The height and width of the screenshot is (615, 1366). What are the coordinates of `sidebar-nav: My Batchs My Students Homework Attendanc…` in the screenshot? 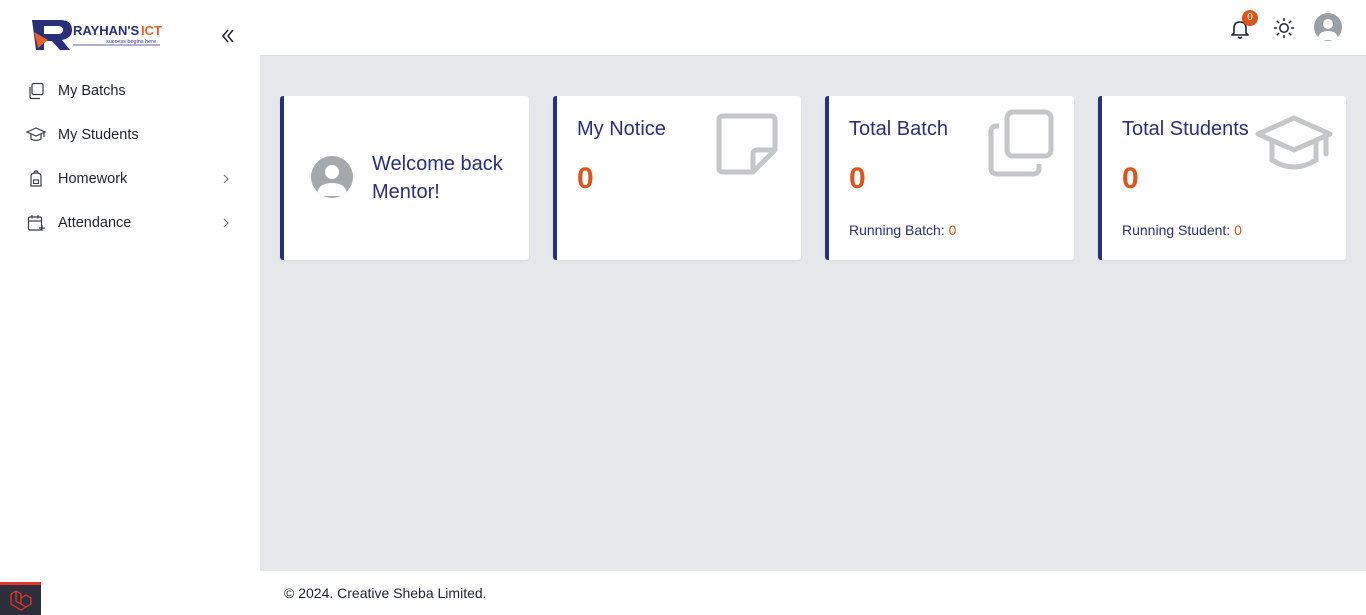 It's located at (130, 157).